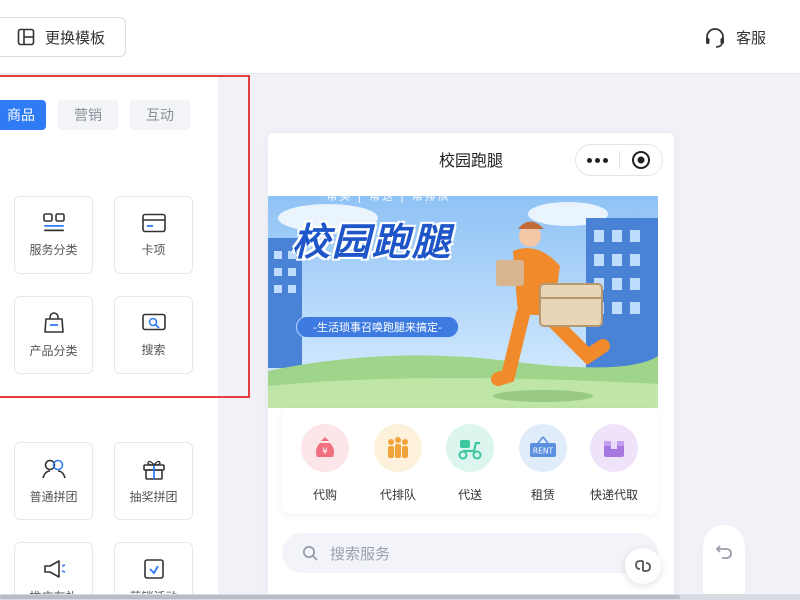 This screenshot has height=600, width=800. I want to click on service-queue: 代排队, so click(398, 463).